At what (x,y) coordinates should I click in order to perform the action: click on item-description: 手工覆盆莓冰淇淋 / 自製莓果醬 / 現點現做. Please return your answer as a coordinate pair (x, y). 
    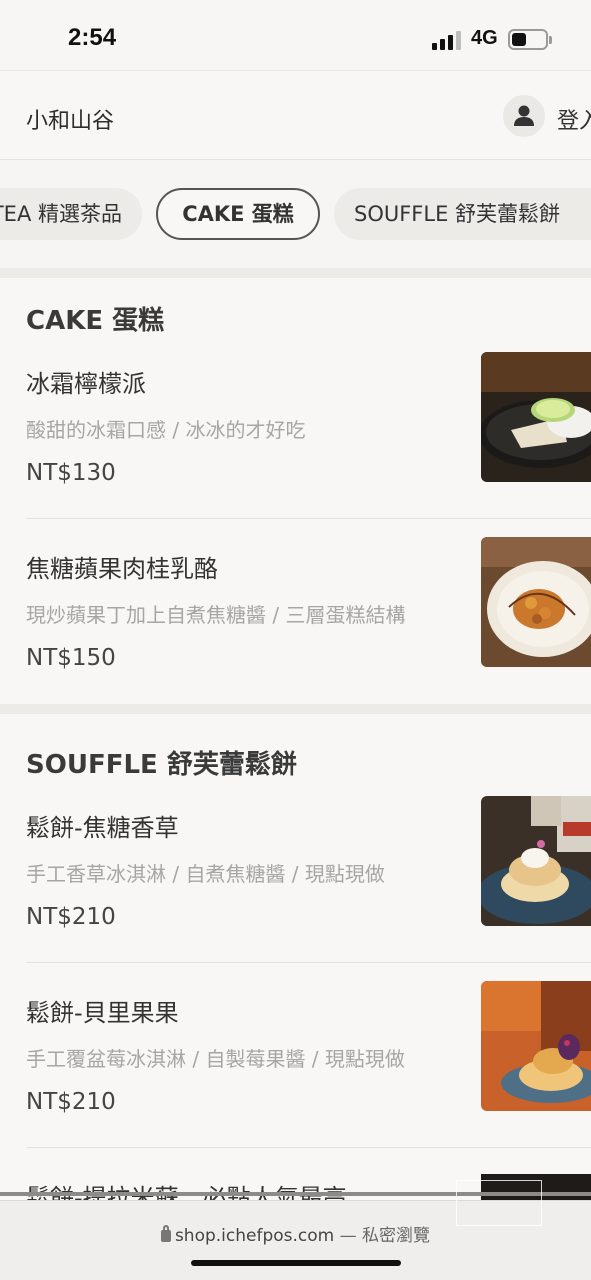
    Looking at the image, I should click on (215, 1059).